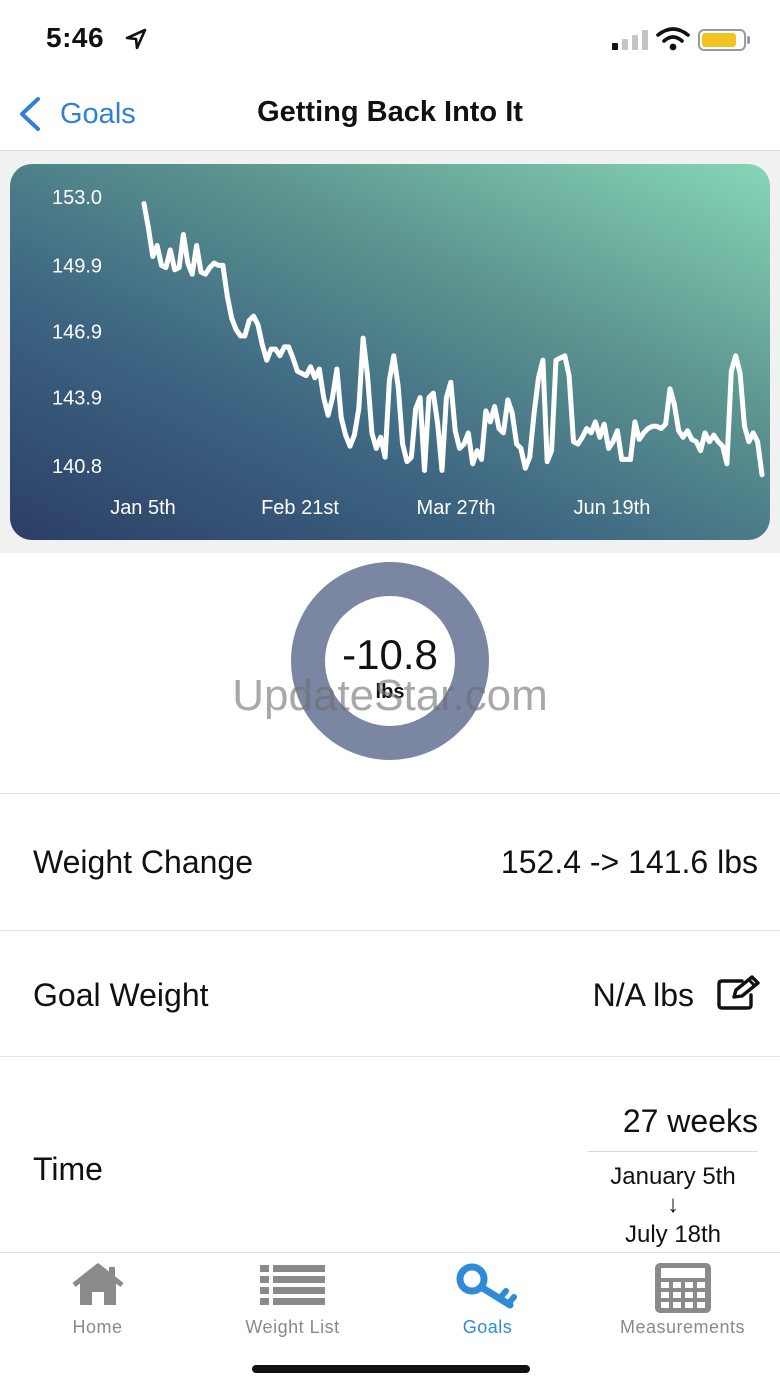  I want to click on tab-goals: Goals, so click(487, 1303).